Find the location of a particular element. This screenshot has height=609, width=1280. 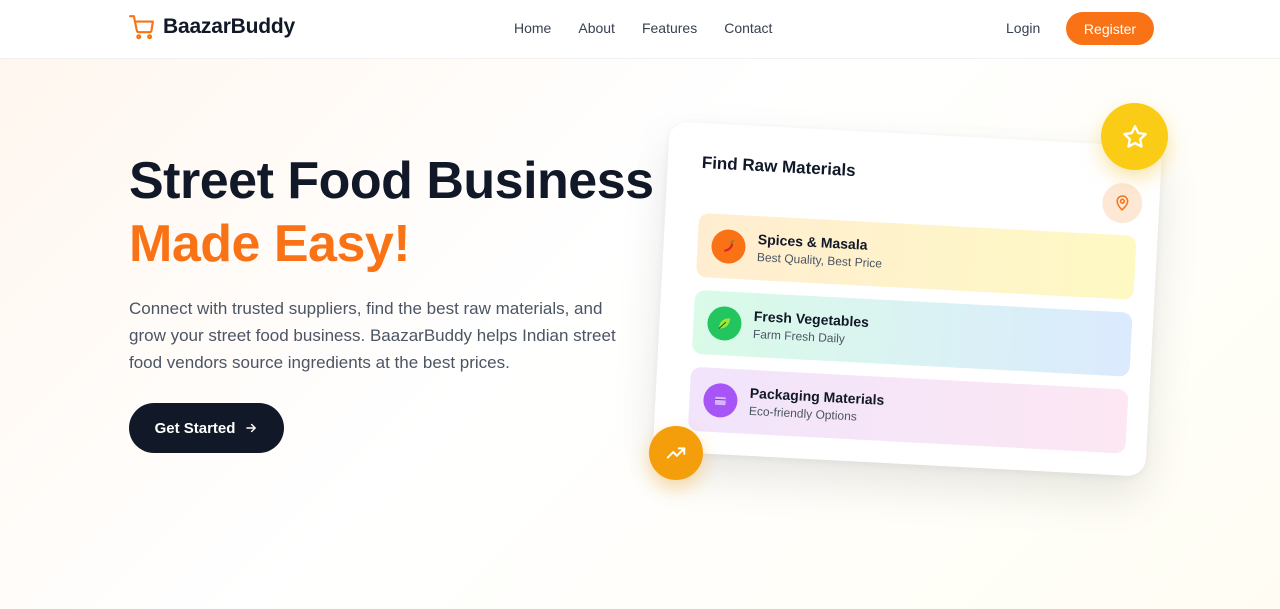

brand-name: BaazarBuddy is located at coordinates (229, 26).